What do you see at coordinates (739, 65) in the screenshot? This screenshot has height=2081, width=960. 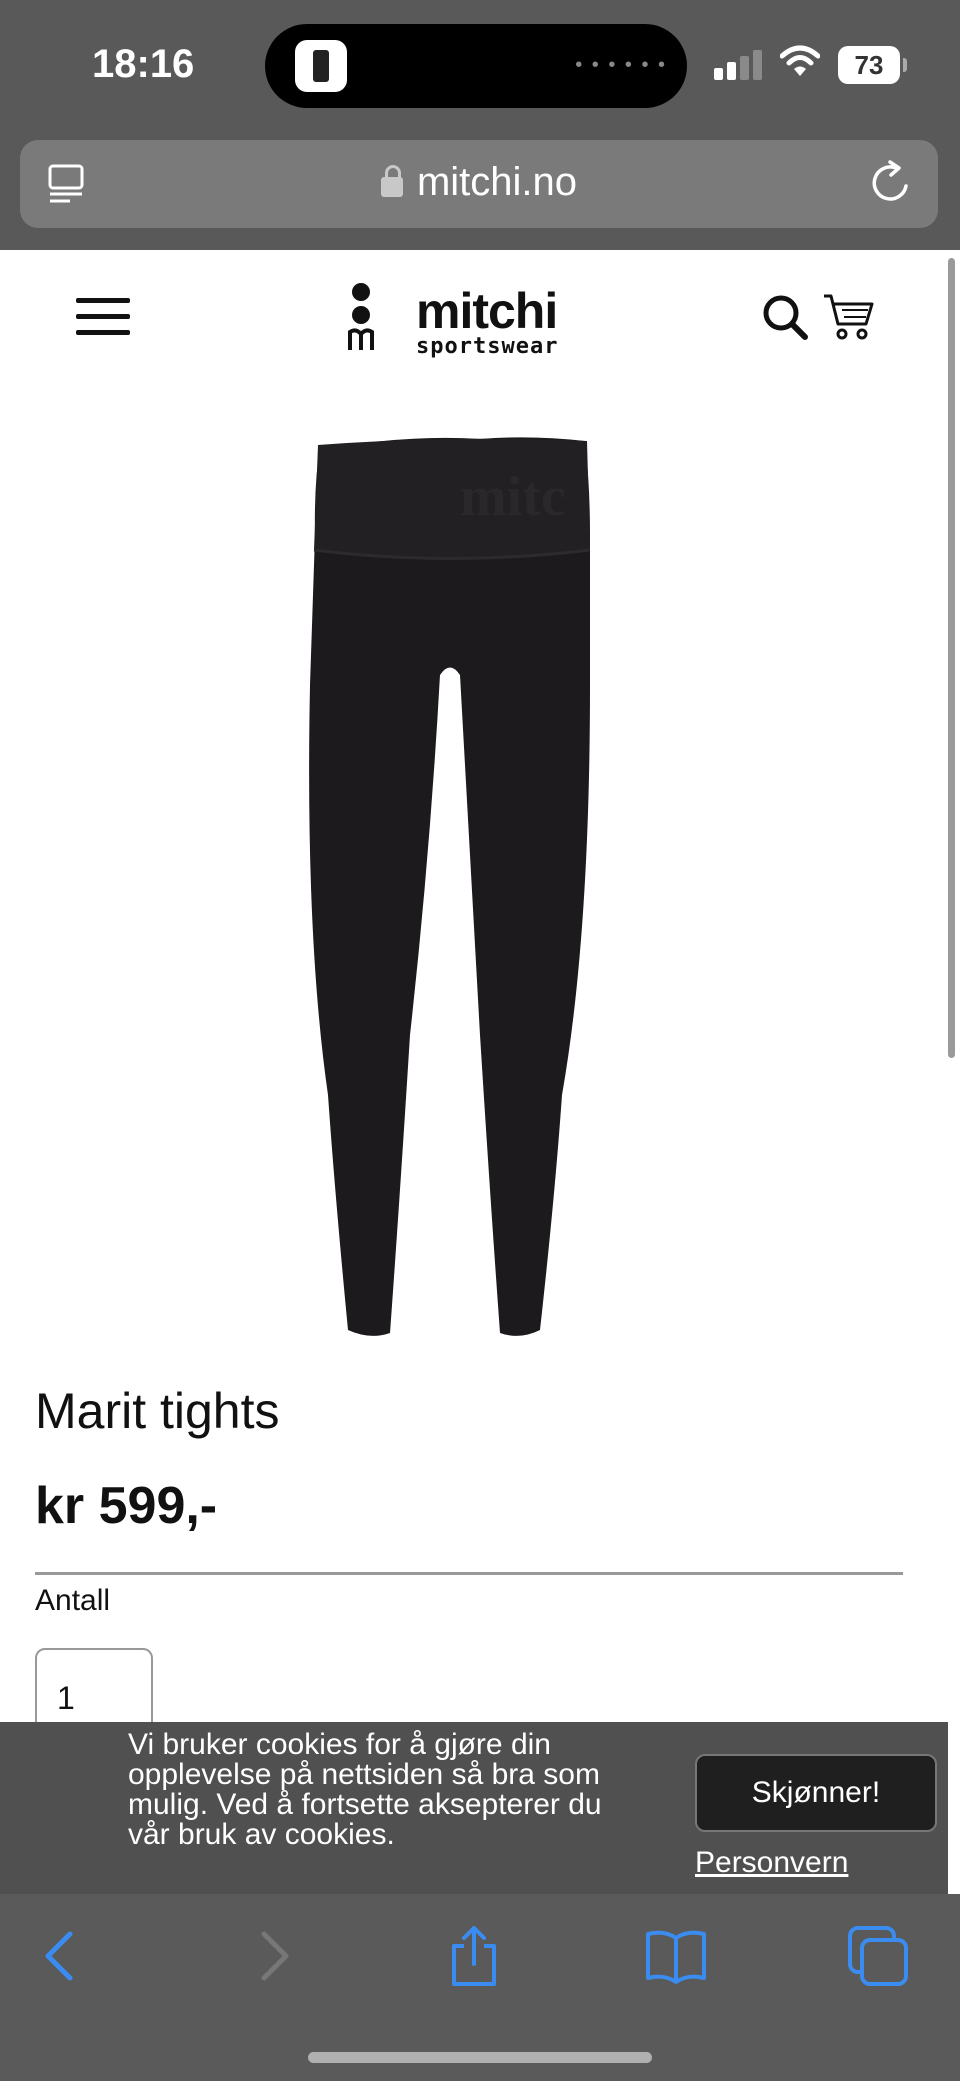 I see `cellular-signal-icon` at bounding box center [739, 65].